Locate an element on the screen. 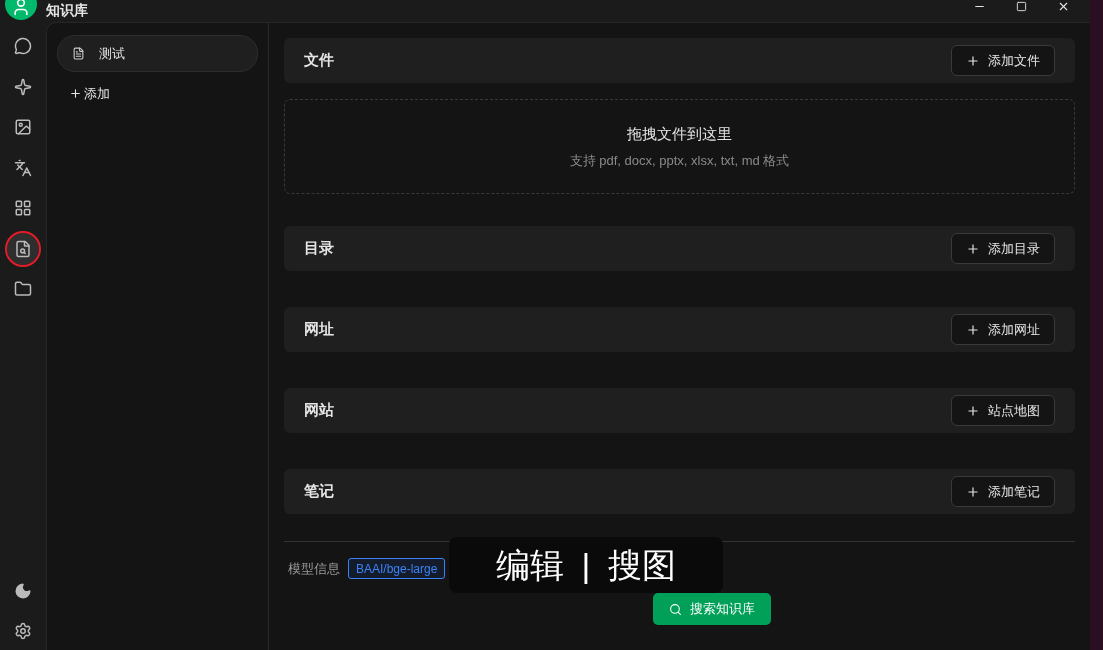 Image resolution: width=1103 pixels, height=650 pixels. add-button: 添加笔记 is located at coordinates (1003, 491).